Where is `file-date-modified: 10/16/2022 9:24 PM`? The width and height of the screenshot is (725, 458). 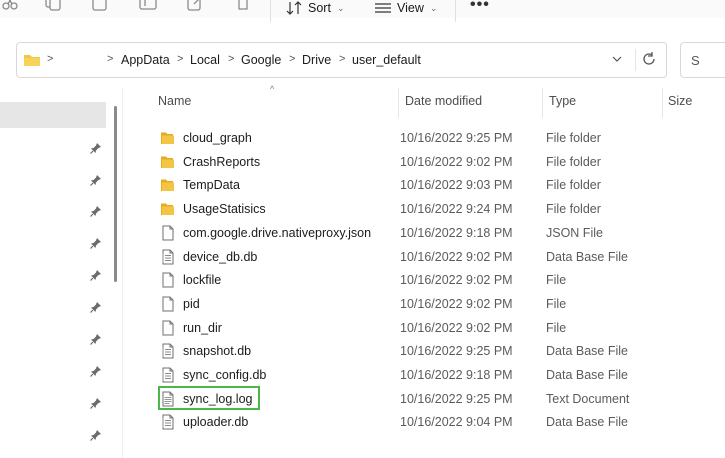 file-date-modified: 10/16/2022 9:24 PM is located at coordinates (456, 209).